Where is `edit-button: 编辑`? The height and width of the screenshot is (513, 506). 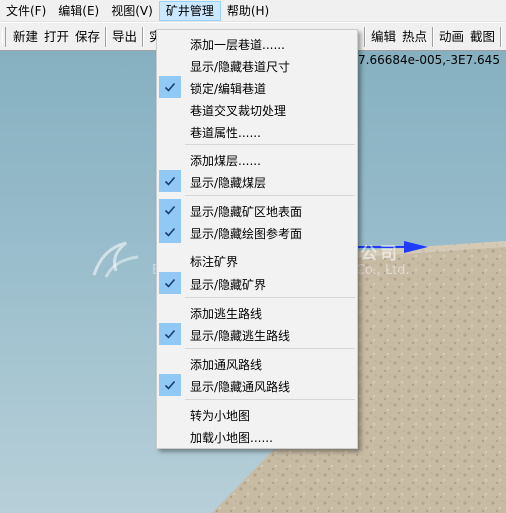
edit-button: 编辑 is located at coordinates (383, 37).